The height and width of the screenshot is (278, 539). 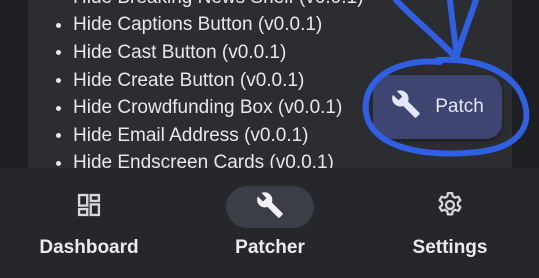 I want to click on list-item: Hide Email Address (v0.0.1), so click(x=209, y=136).